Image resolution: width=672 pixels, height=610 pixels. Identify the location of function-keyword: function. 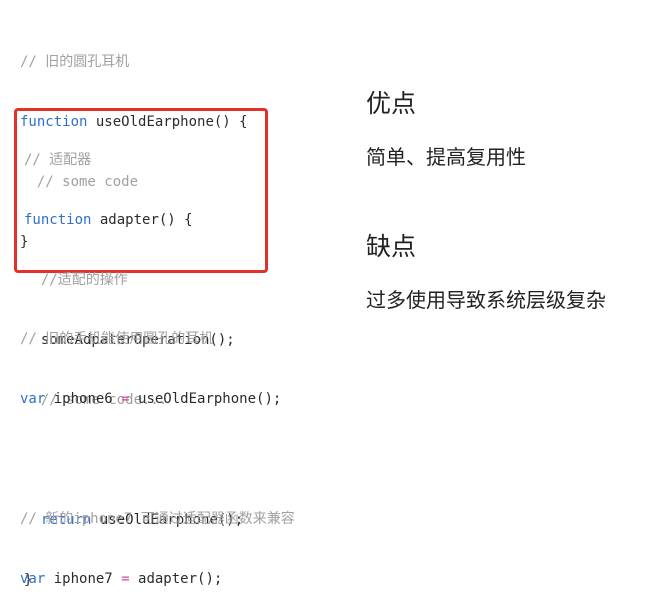
(58, 220).